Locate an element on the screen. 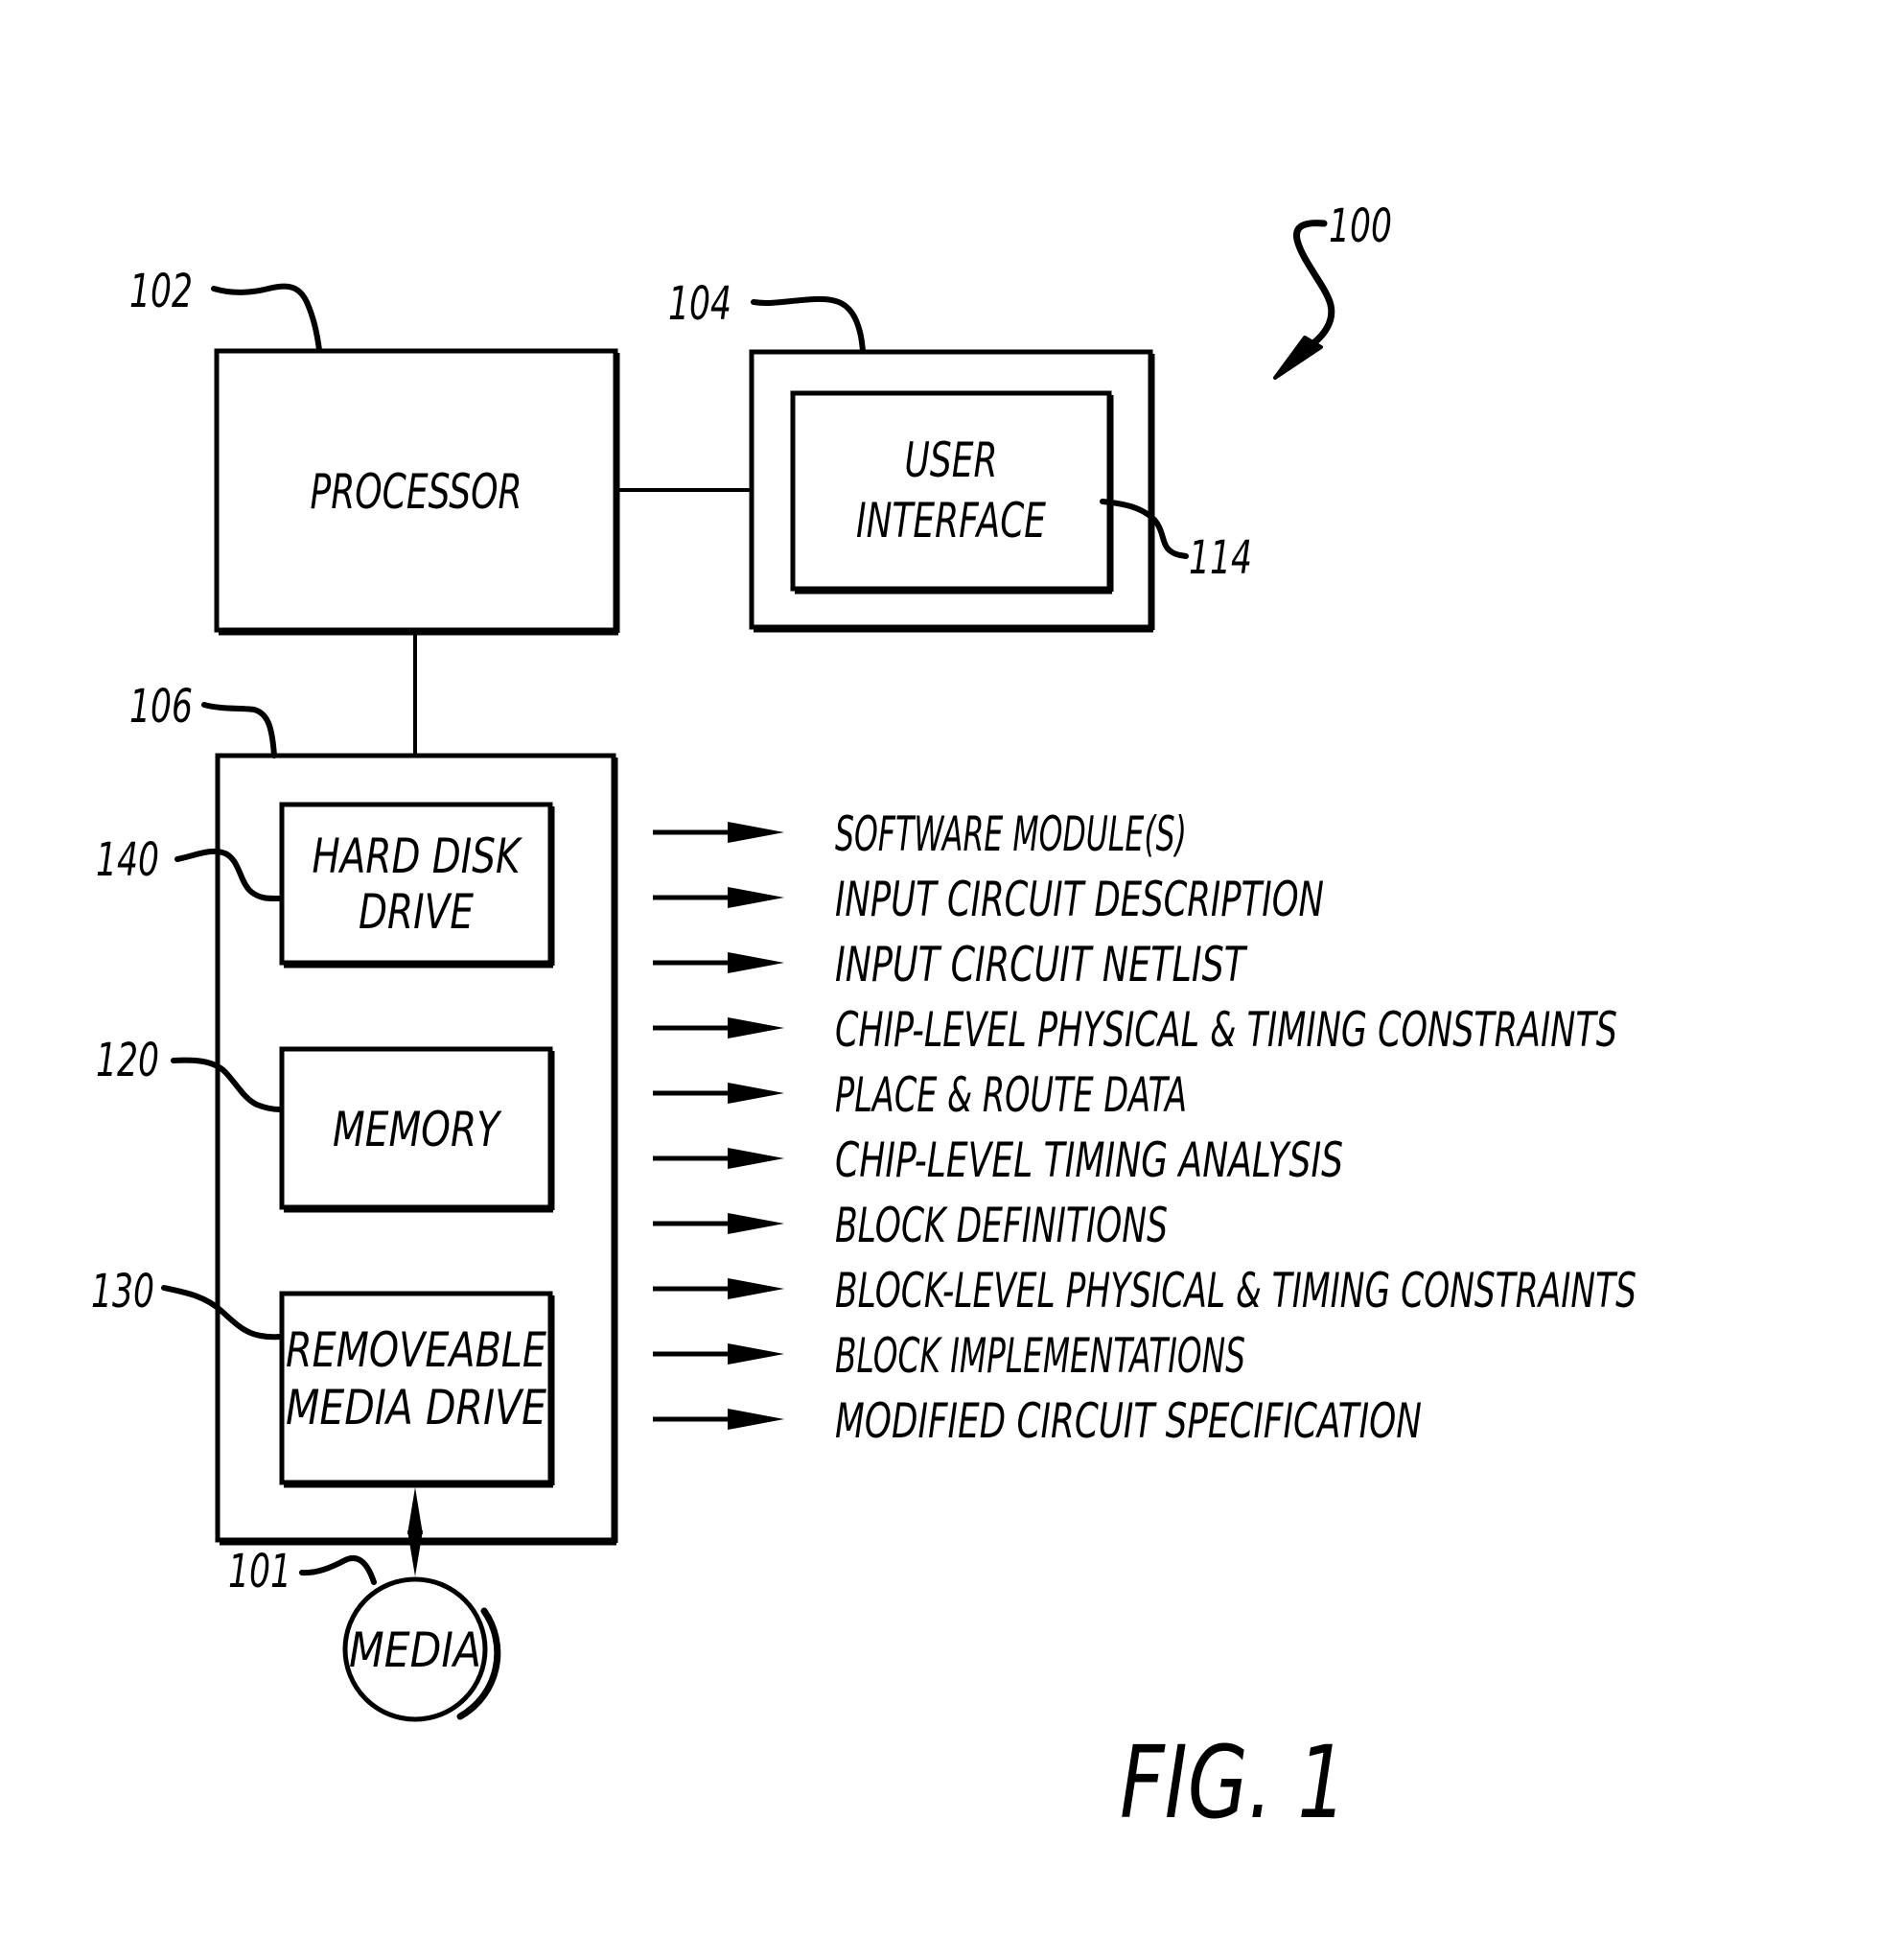 The height and width of the screenshot is (1960, 1880). user-interface-box is located at coordinates (951, 491).